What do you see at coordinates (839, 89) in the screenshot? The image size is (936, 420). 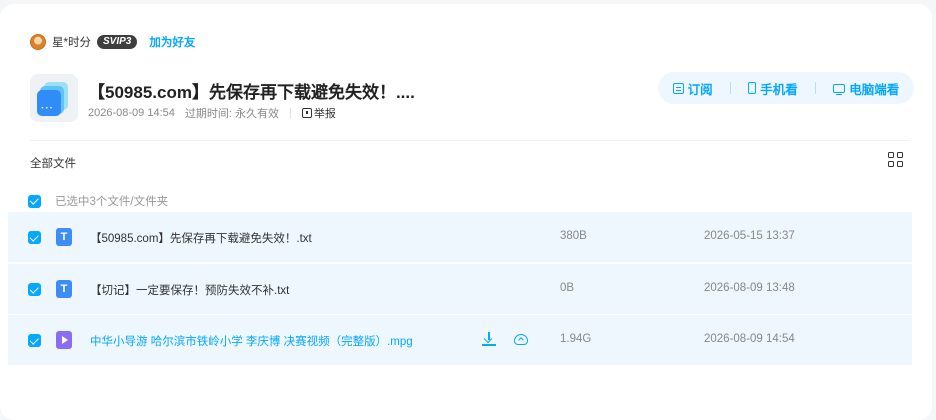 I see `monitor-icon` at bounding box center [839, 89].